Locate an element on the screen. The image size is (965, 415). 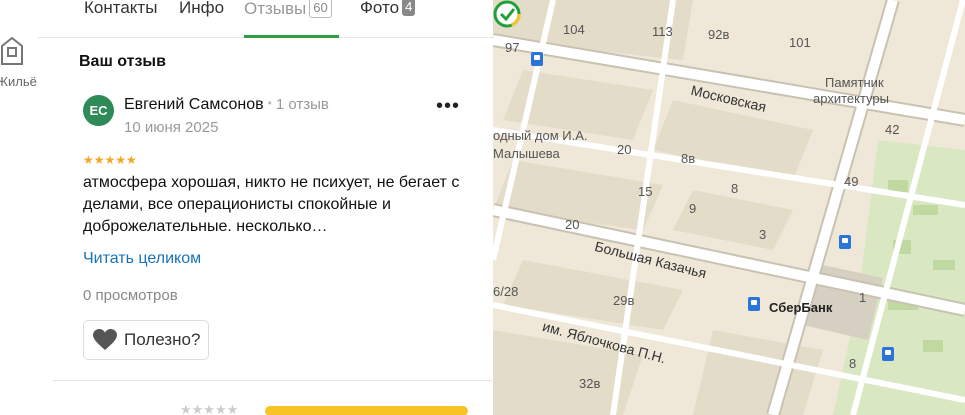
author-review-count: 1 отзыв is located at coordinates (302, 104).